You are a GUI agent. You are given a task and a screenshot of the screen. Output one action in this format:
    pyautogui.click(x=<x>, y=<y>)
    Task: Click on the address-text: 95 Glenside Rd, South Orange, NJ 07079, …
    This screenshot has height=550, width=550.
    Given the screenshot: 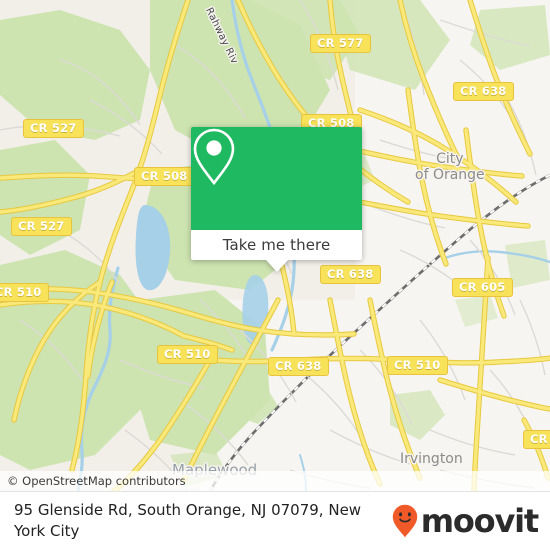 What is the action you would take?
    pyautogui.click(x=188, y=520)
    